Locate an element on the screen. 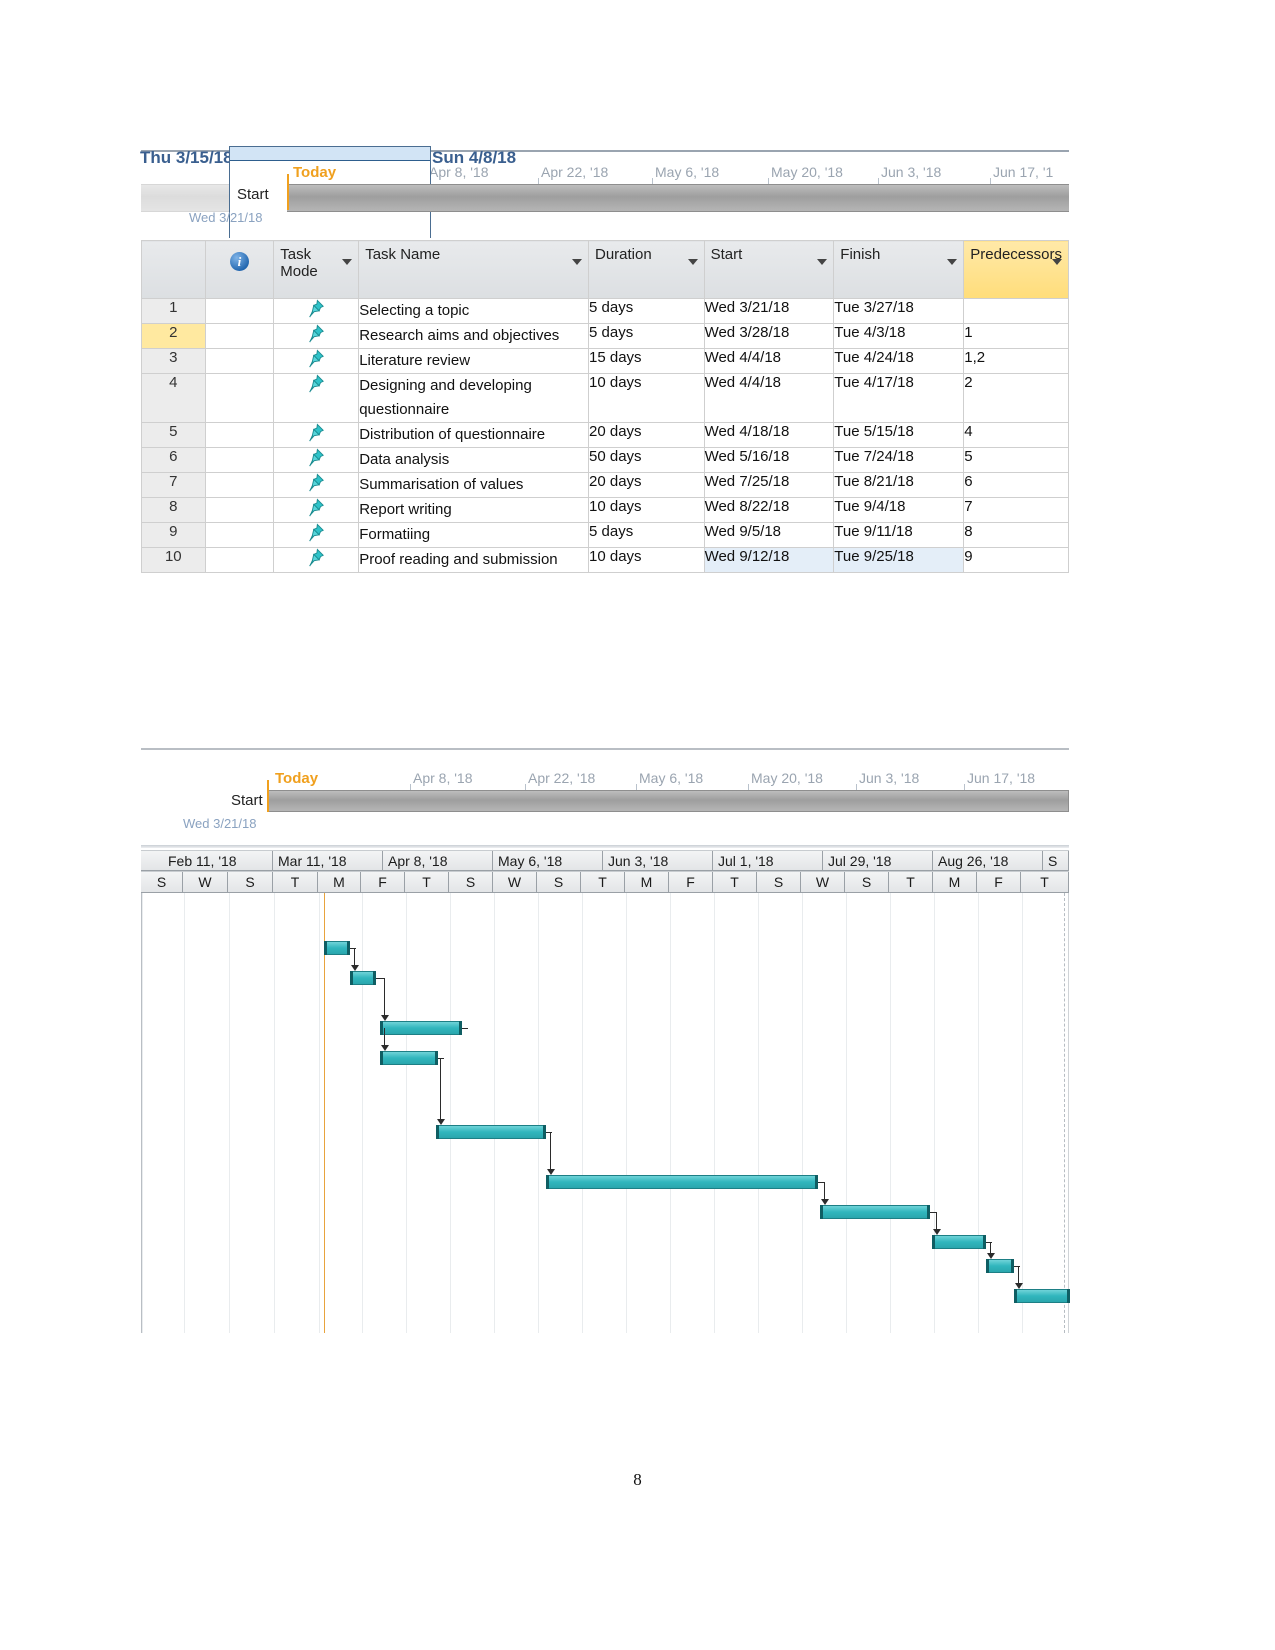 The image size is (1275, 1650). row-predecessors: 8 is located at coordinates (1016, 535).